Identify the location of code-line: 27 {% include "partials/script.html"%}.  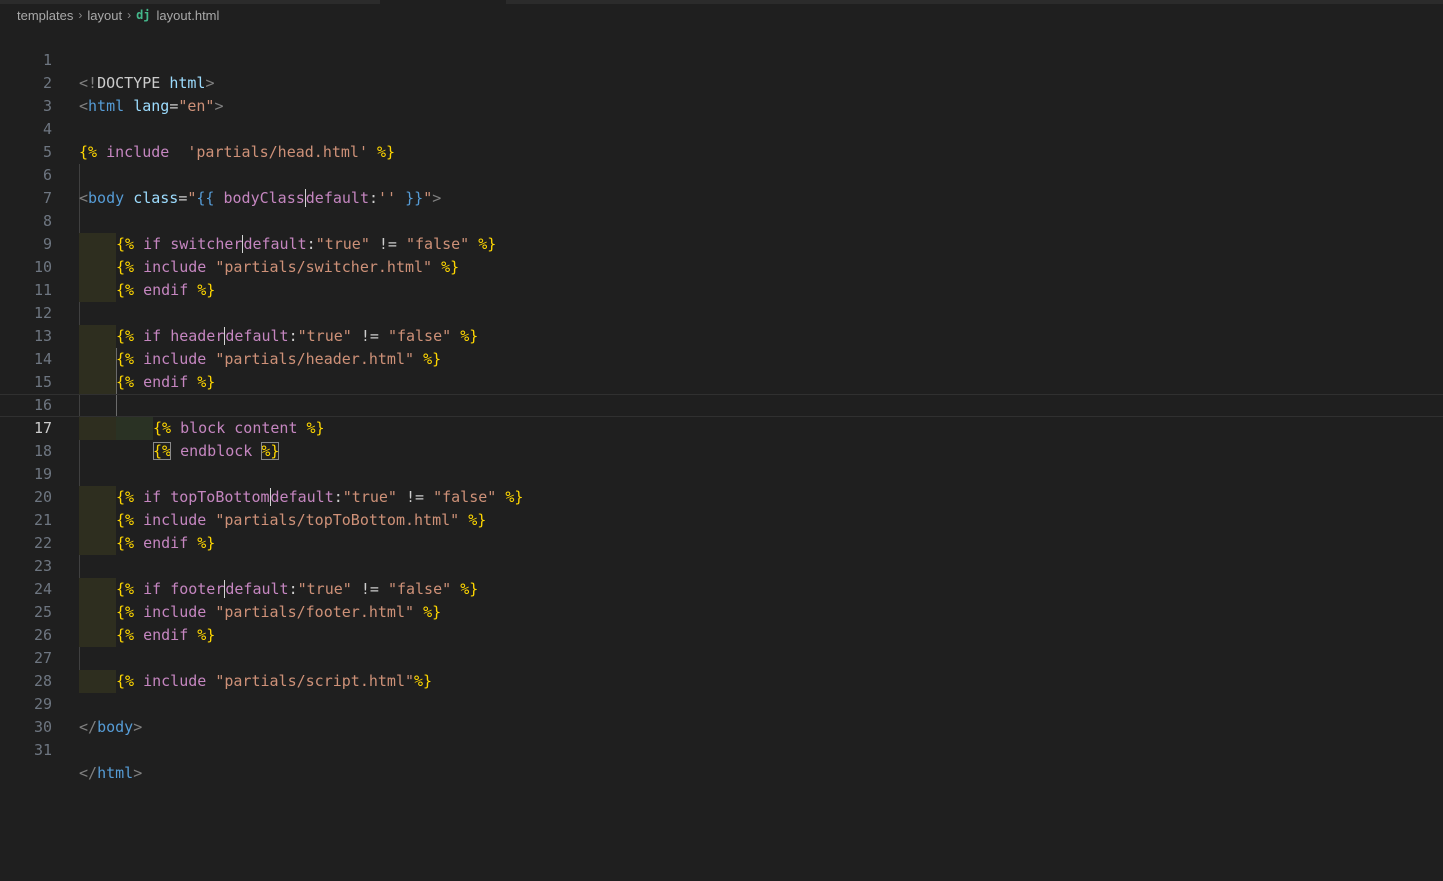
(721, 658).